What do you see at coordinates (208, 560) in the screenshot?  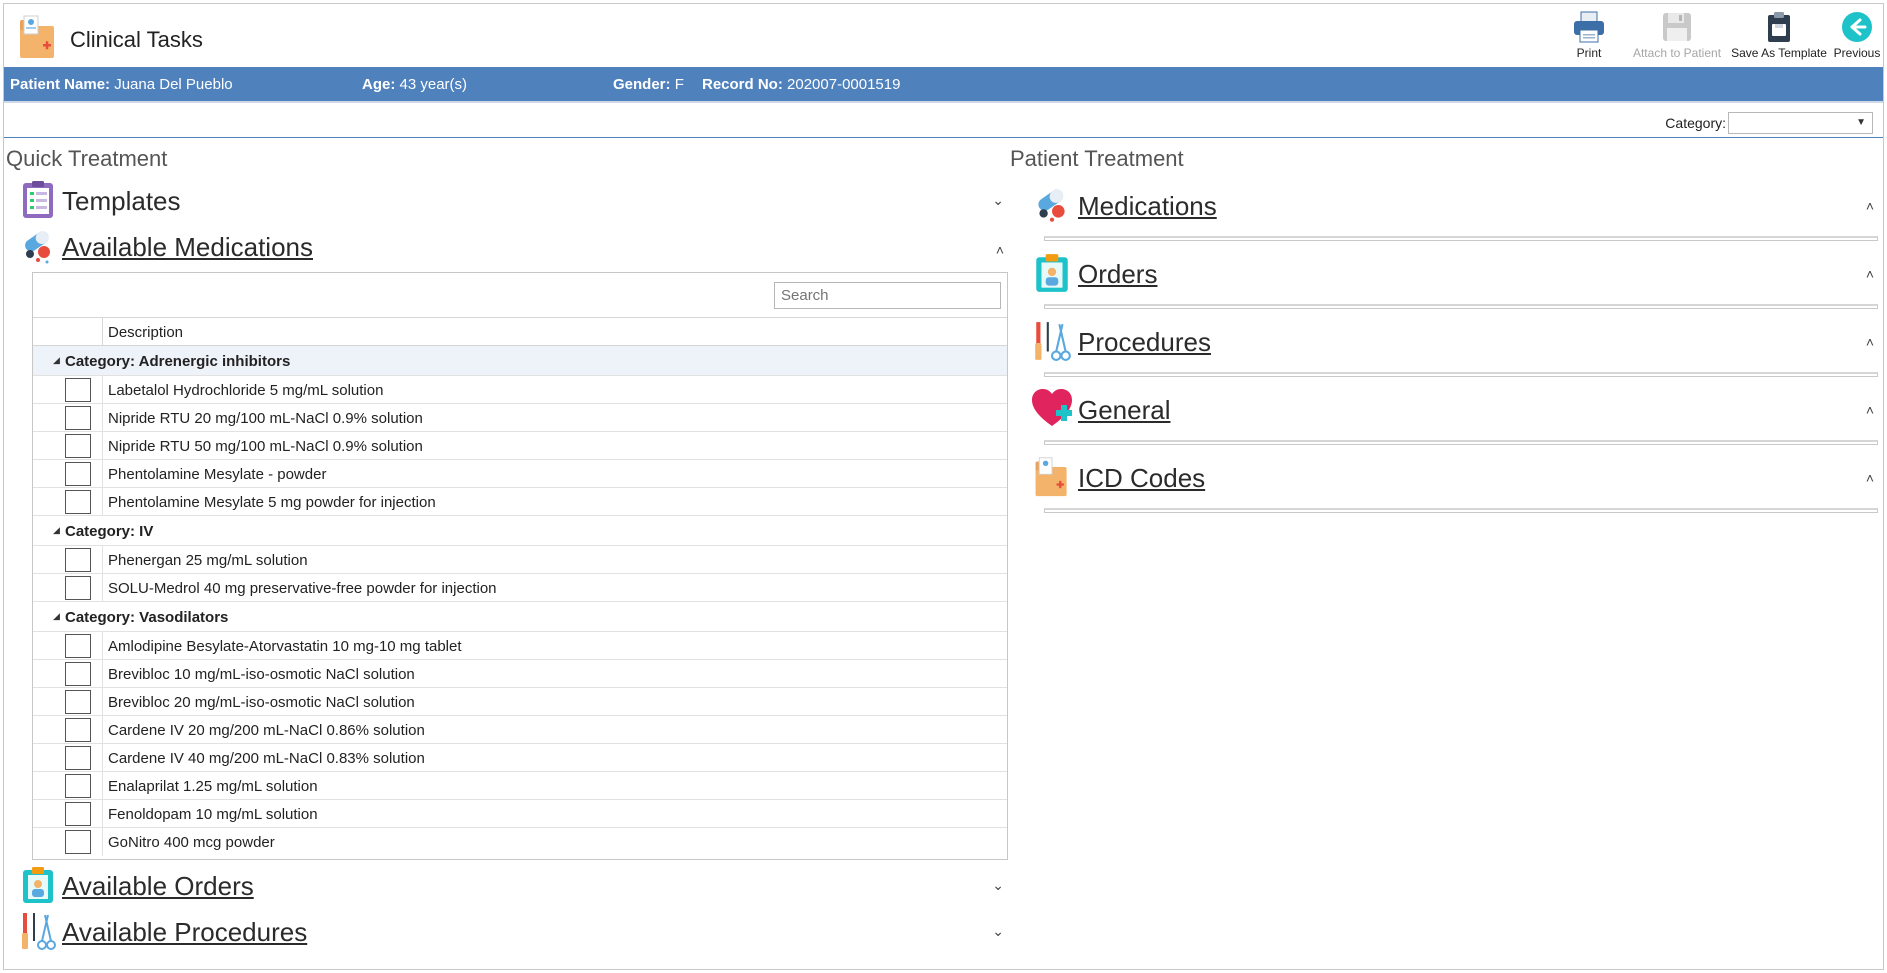 I see `medication-description: Phenergan 25 mg/mL solution` at bounding box center [208, 560].